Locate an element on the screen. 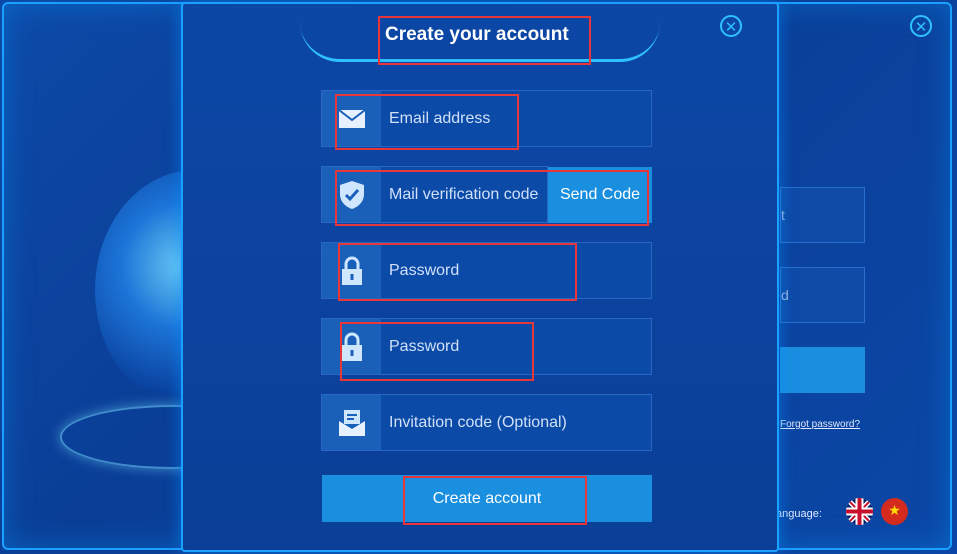  language-label: anguage: is located at coordinates (799, 514).